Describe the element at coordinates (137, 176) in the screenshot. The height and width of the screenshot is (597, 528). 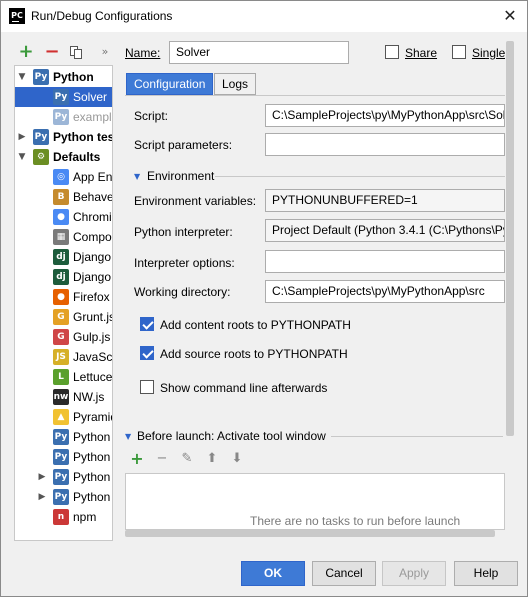
I see `environment-collapse-icon: ▼` at that location.